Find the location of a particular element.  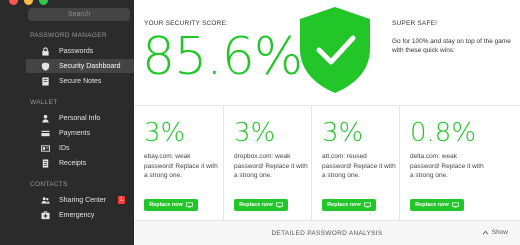

section-title-password-manager: PASSWORD MANAGER is located at coordinates (68, 35).